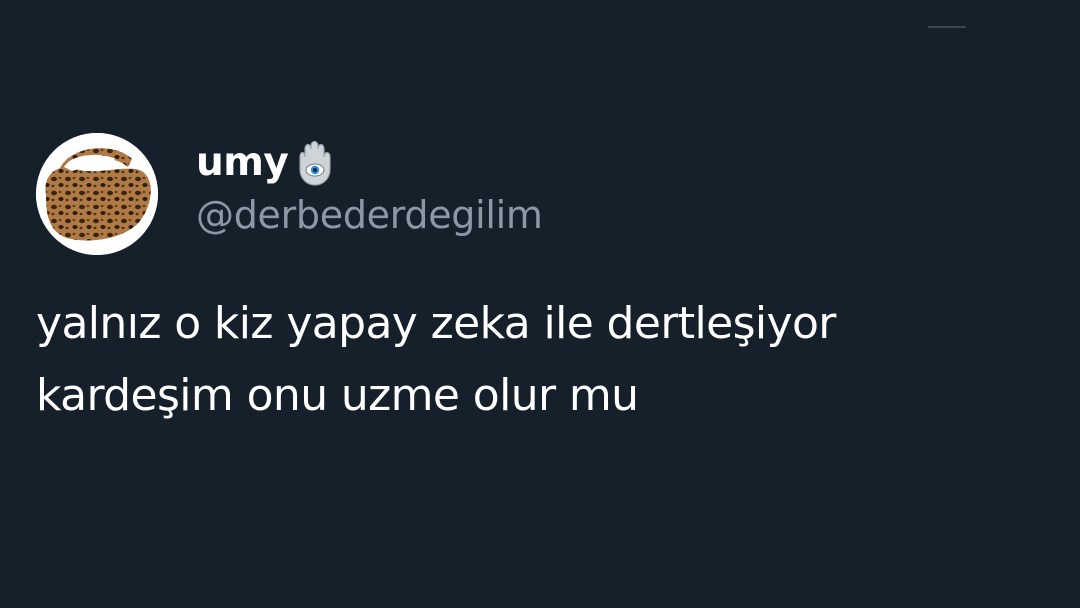 The image size is (1080, 608). What do you see at coordinates (947, 27) in the screenshot?
I see `top-divider` at bounding box center [947, 27].